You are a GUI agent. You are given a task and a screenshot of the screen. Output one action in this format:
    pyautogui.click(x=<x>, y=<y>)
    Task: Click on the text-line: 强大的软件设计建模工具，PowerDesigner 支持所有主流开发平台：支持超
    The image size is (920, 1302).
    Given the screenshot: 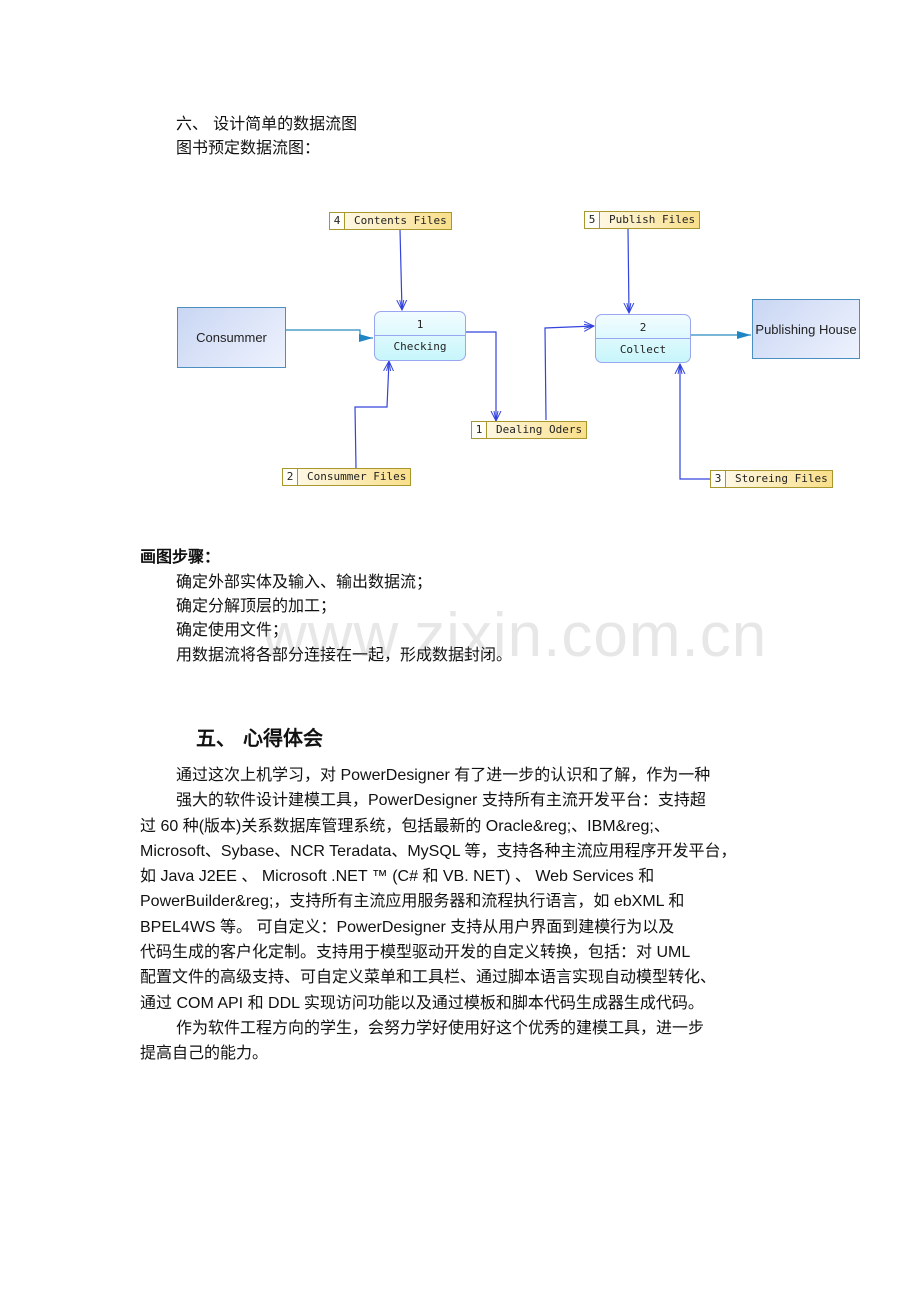 What is the action you would take?
    pyautogui.click(x=441, y=801)
    